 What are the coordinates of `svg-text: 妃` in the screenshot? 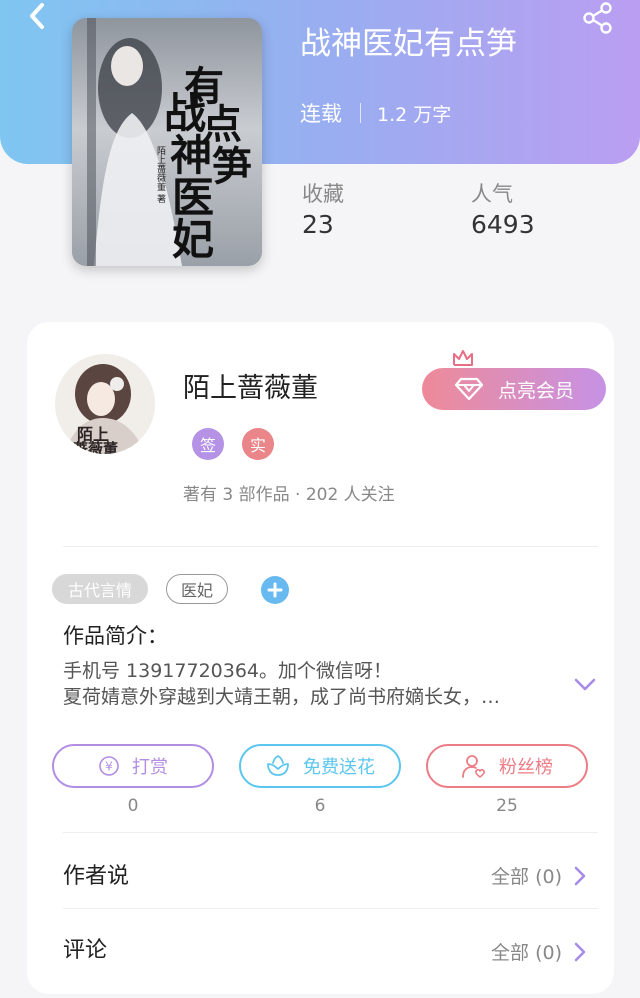 It's located at (193, 239).